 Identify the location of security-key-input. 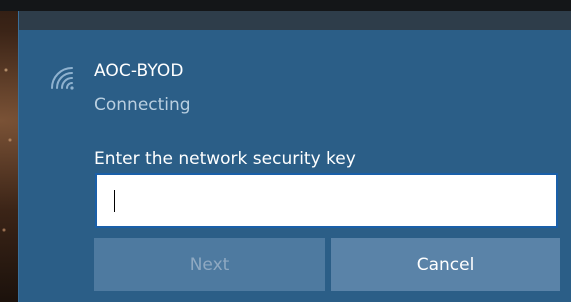
(326, 200).